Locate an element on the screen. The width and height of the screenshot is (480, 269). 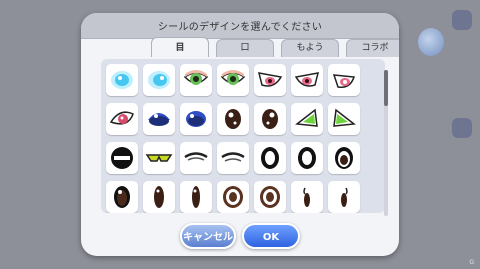
eye-lashes-2-icon is located at coordinates (233, 157).